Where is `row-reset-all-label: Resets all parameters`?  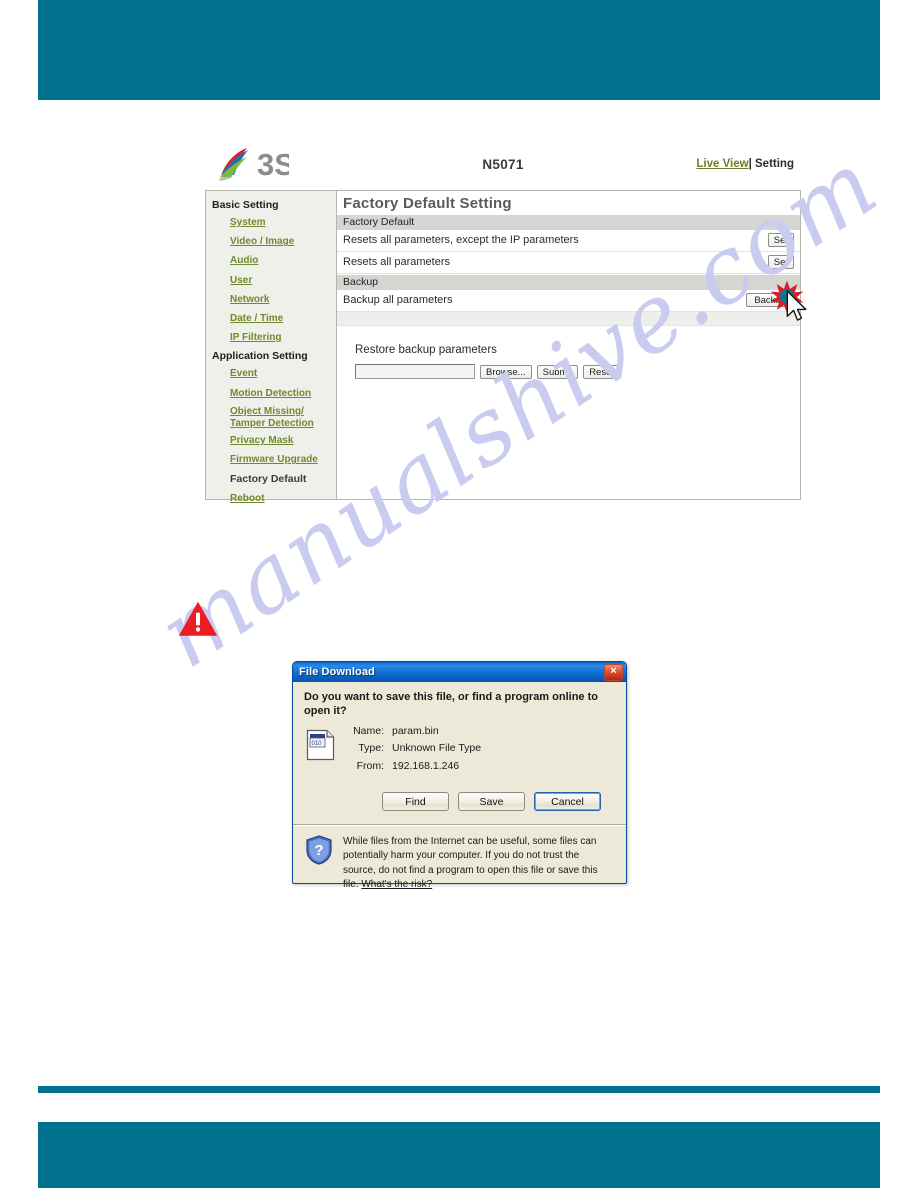
row-reset-all-label: Resets all parameters is located at coordinates (396, 262).